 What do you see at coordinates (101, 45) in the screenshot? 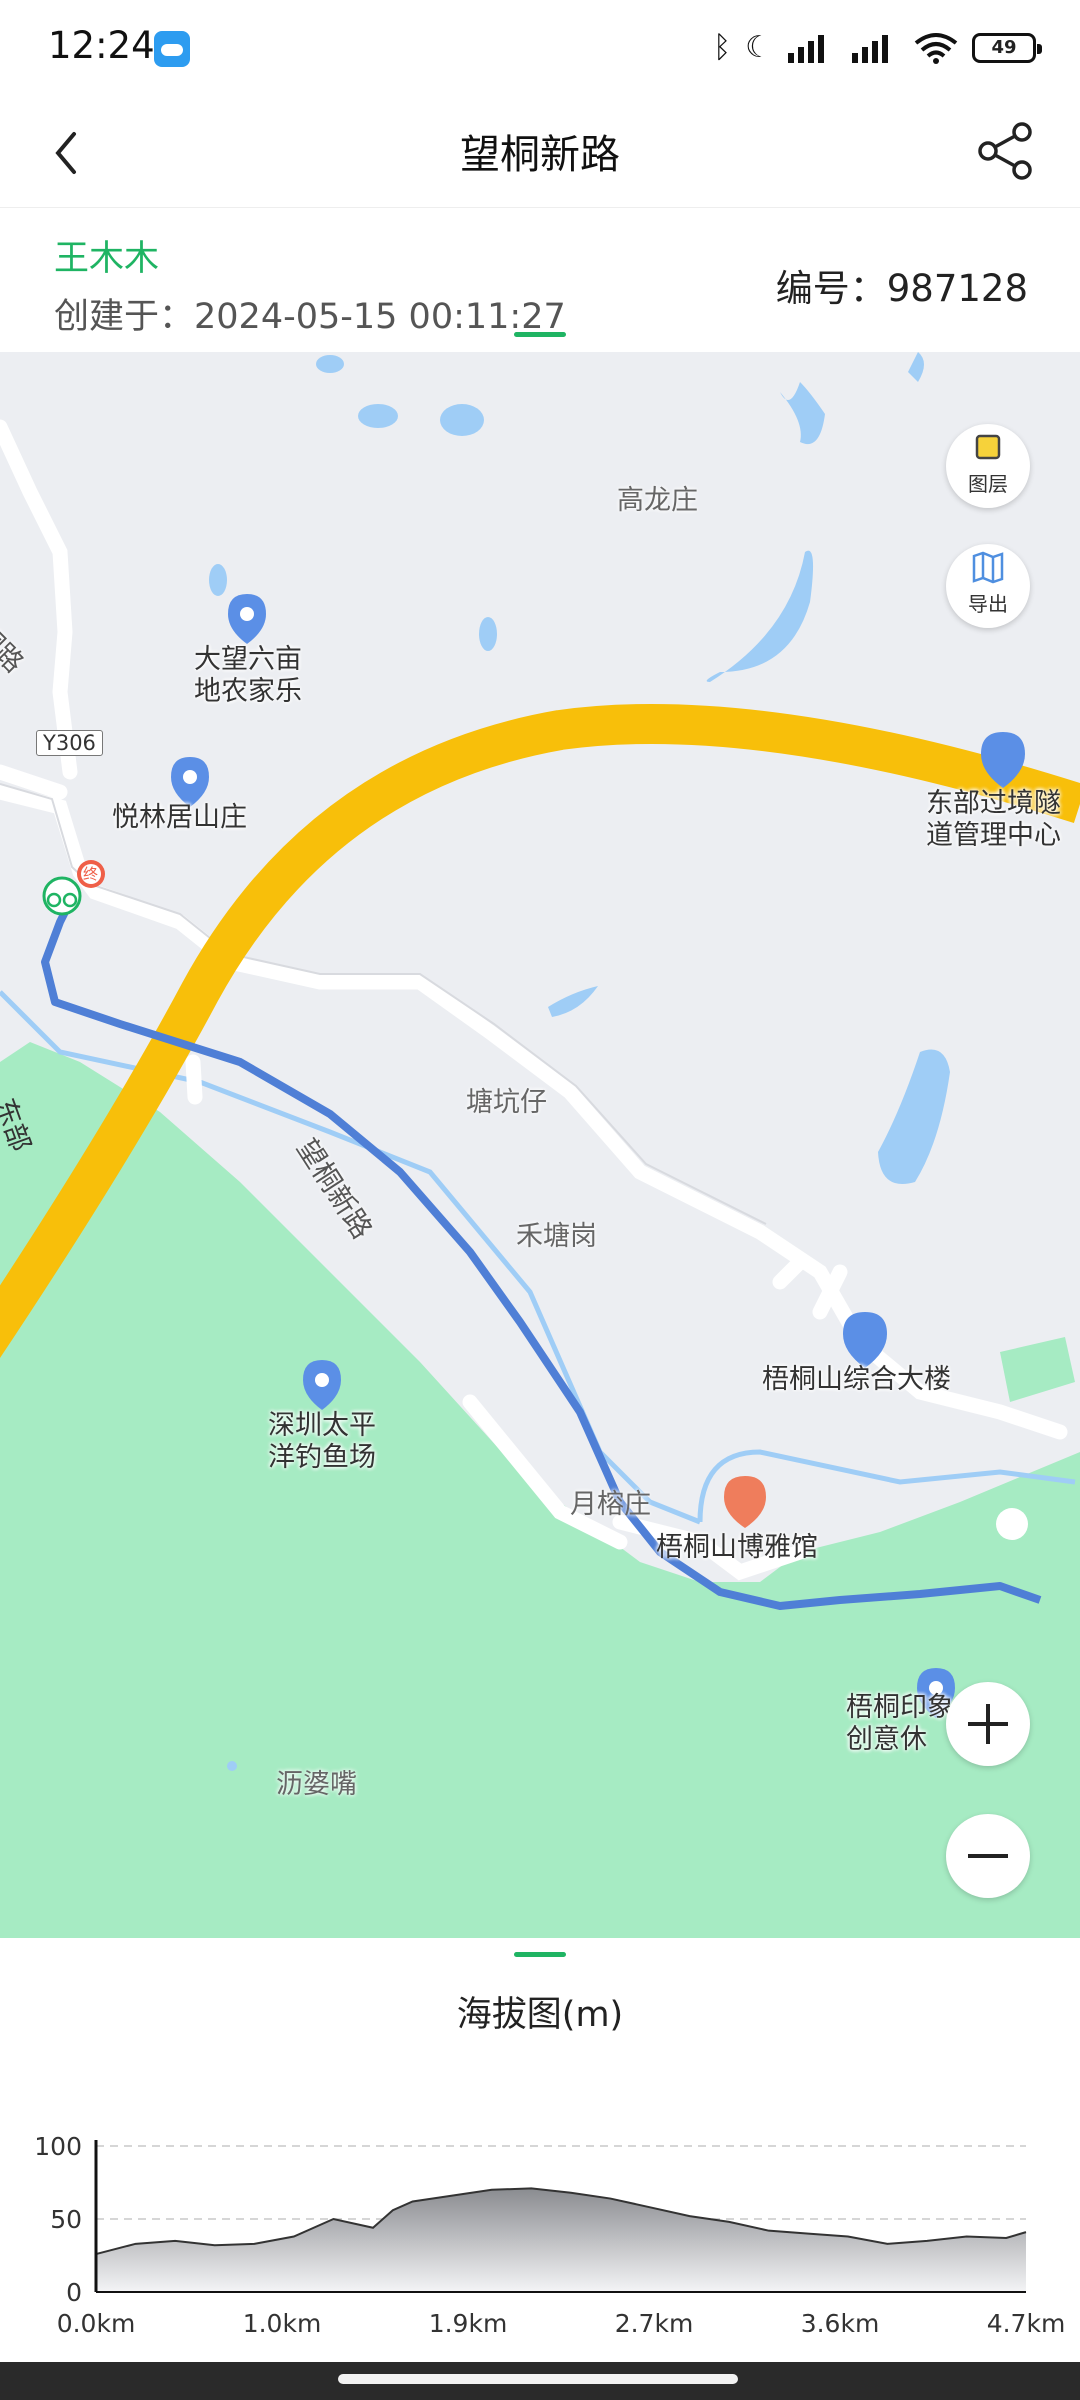
I see `status-time: 12:24` at bounding box center [101, 45].